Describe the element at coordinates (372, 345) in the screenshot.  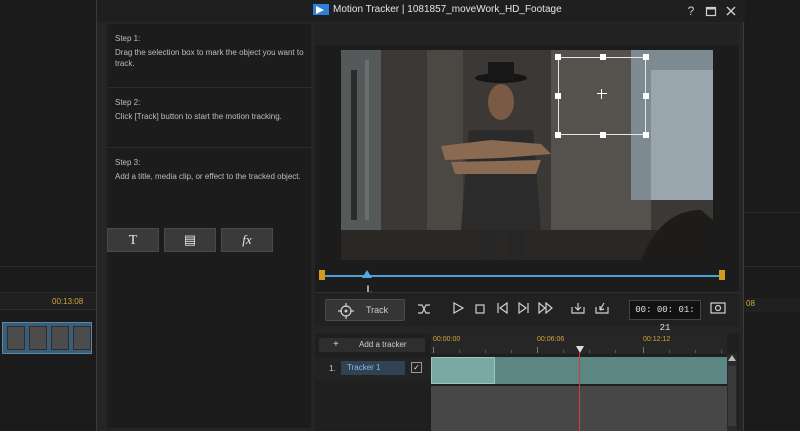
I see `add-tracker-button: + Add a tracker` at that location.